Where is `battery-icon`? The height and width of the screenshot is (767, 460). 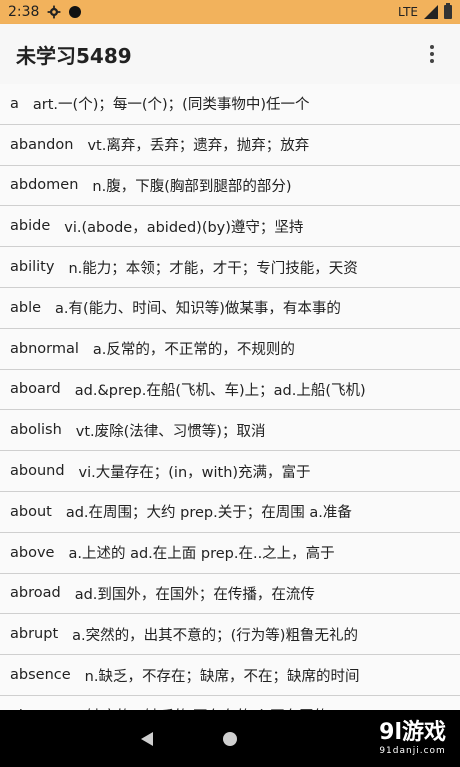 battery-icon is located at coordinates (448, 11).